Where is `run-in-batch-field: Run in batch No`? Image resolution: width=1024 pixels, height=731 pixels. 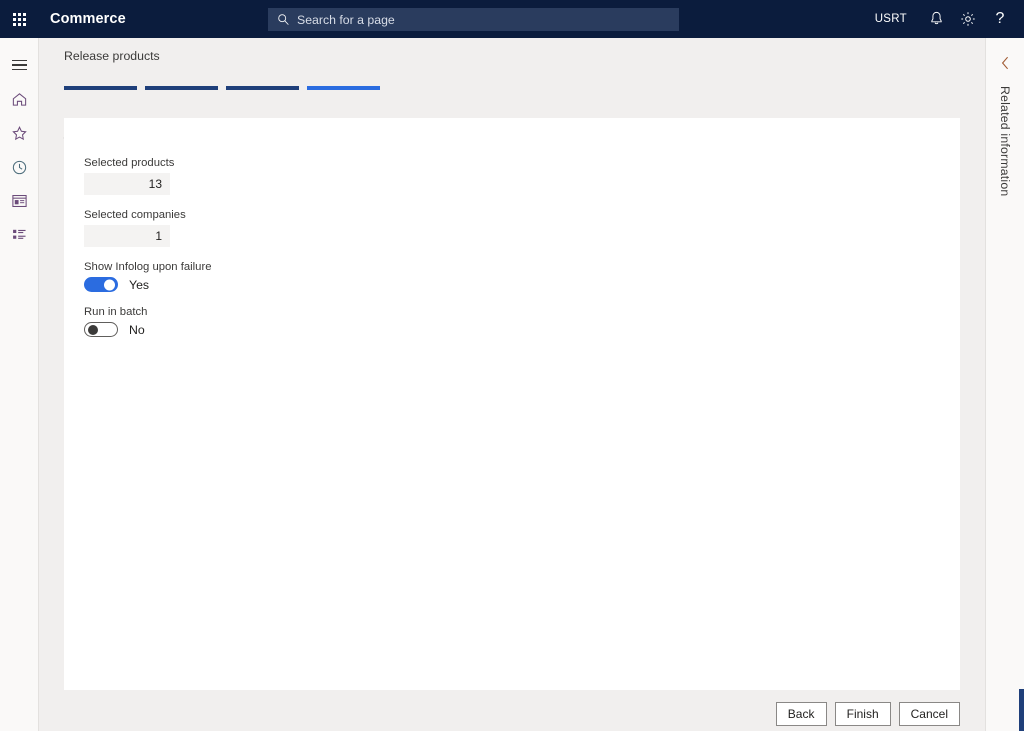 run-in-batch-field: Run in batch No is located at coordinates (522, 321).